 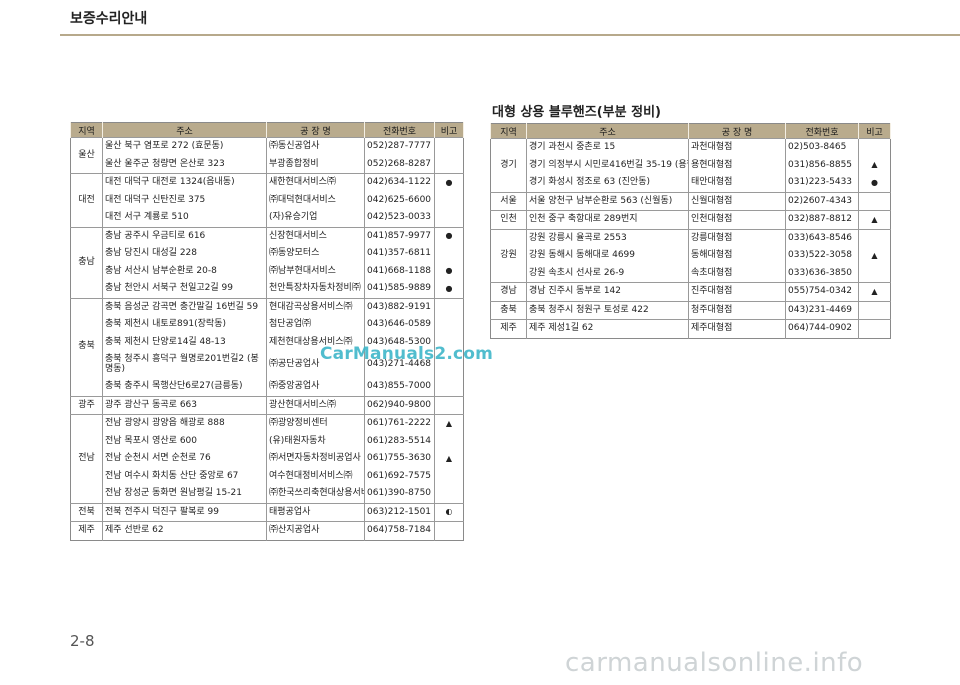 What do you see at coordinates (86, 458) in the screenshot?
I see `region-cell: 전남` at bounding box center [86, 458].